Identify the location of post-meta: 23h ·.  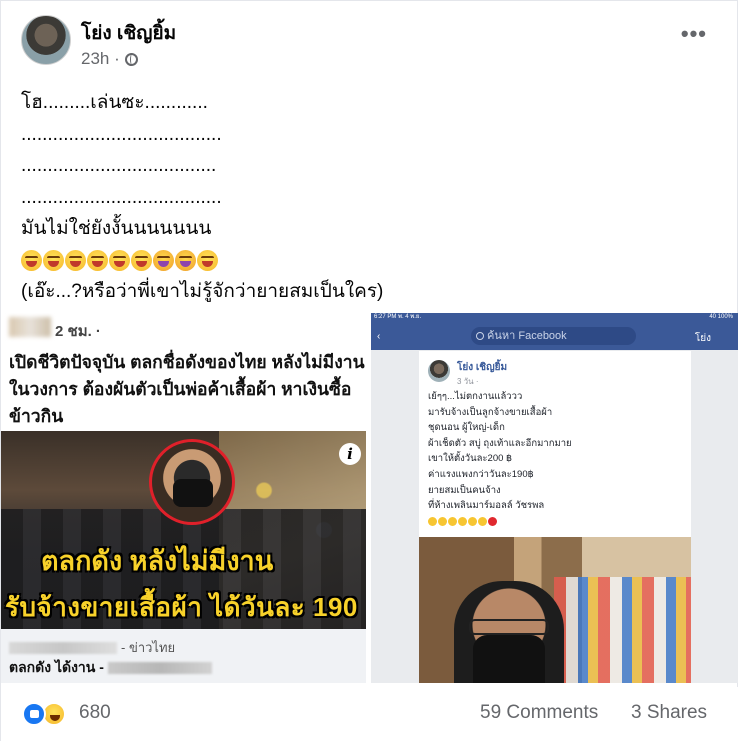
(109, 59).